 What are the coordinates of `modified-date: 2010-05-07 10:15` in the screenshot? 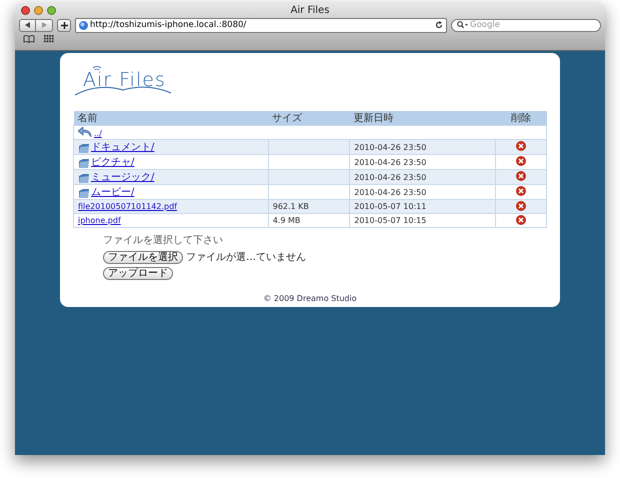 It's located at (390, 220).